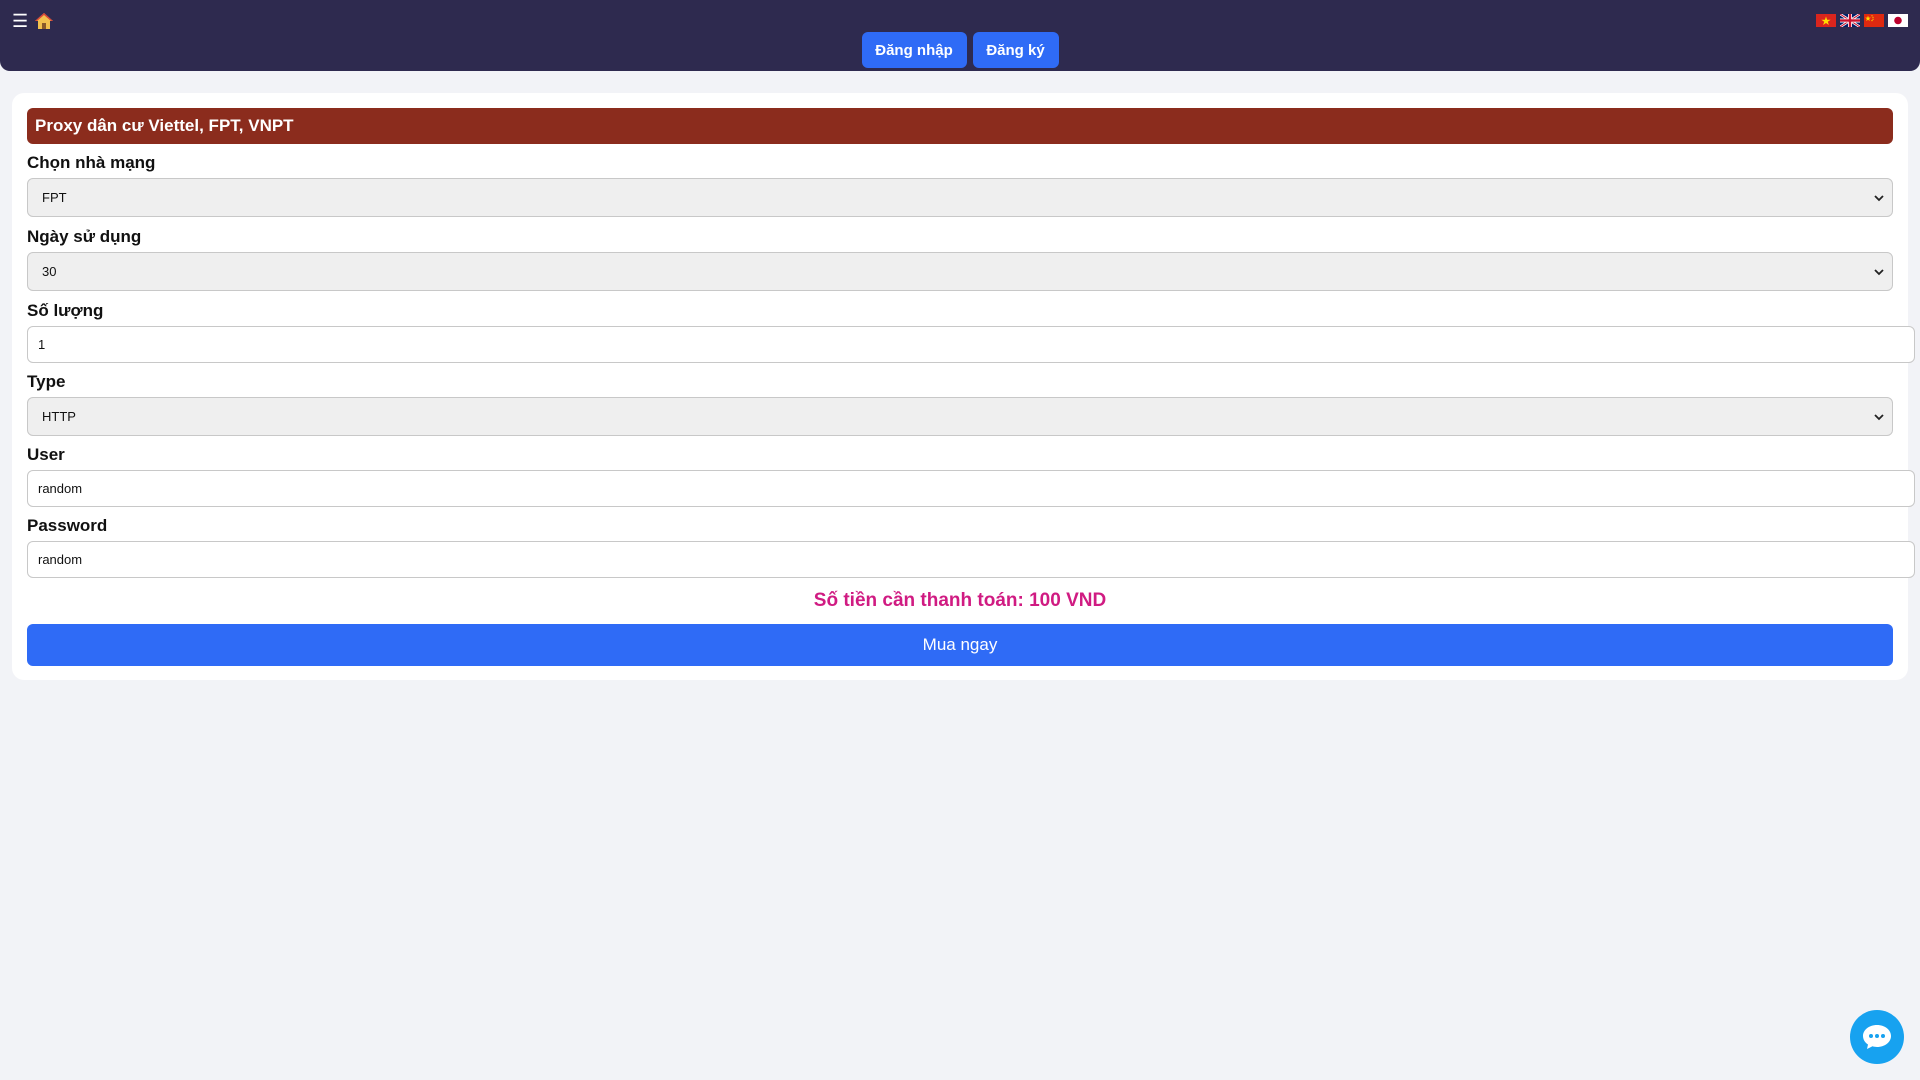  I want to click on total-amount: Số tiền cần thanh toán: 100 VND, so click(960, 600).